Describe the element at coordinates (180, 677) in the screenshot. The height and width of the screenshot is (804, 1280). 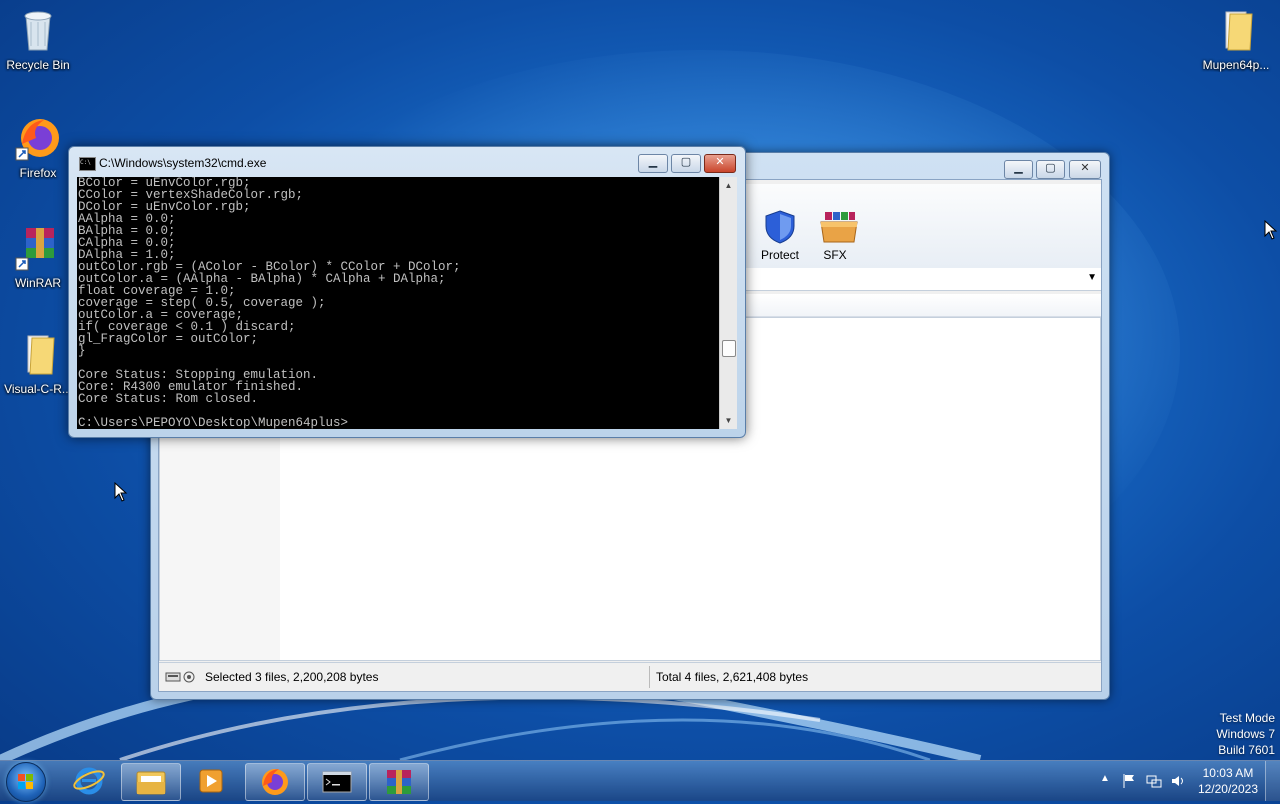
I see `drive-icon` at that location.